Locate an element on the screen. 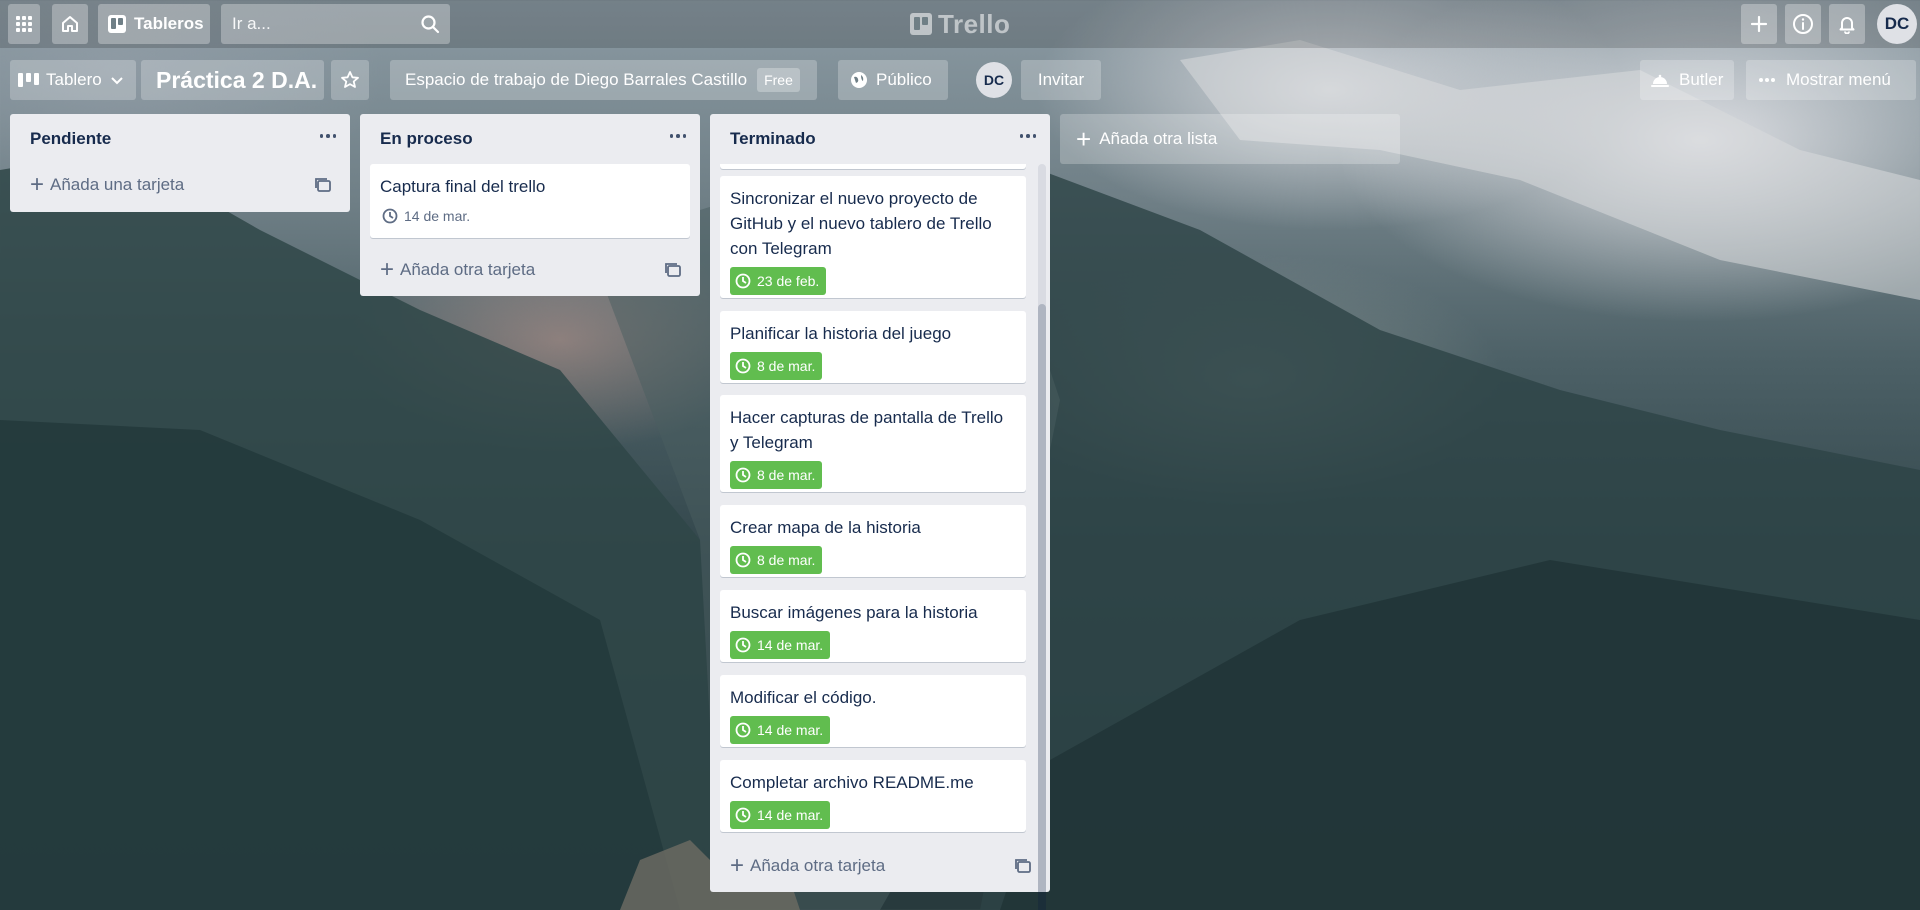  home-button is located at coordinates (70, 24).